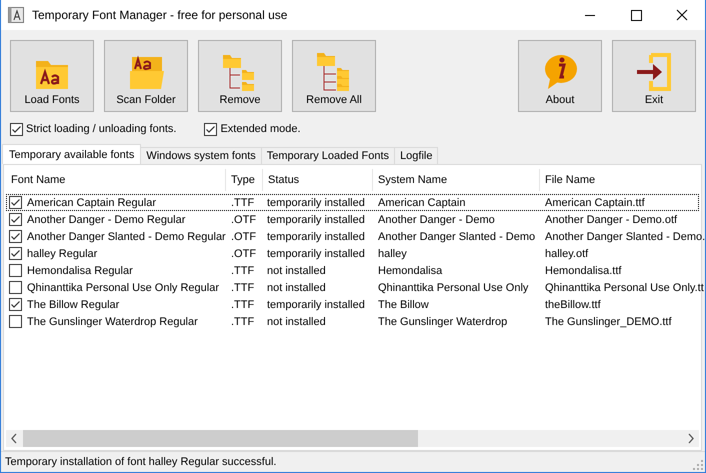  What do you see at coordinates (328, 155) in the screenshot?
I see `tab: Temporary Loaded Fonts` at bounding box center [328, 155].